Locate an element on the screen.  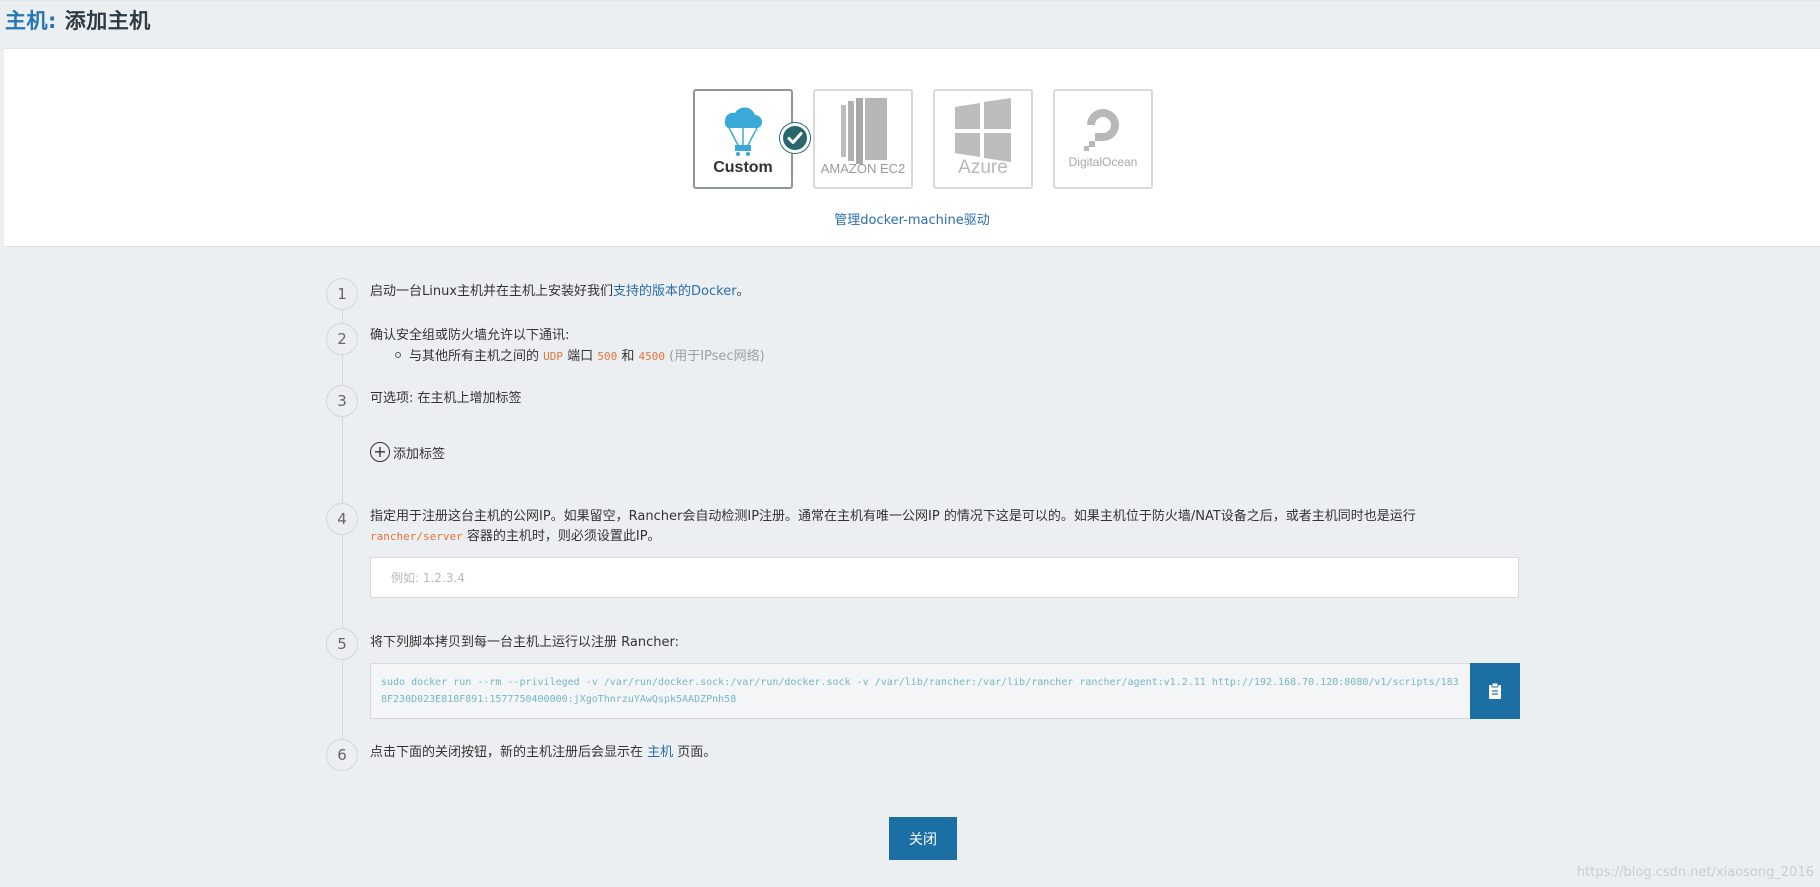
protocol-udp: UDP is located at coordinates (553, 356).